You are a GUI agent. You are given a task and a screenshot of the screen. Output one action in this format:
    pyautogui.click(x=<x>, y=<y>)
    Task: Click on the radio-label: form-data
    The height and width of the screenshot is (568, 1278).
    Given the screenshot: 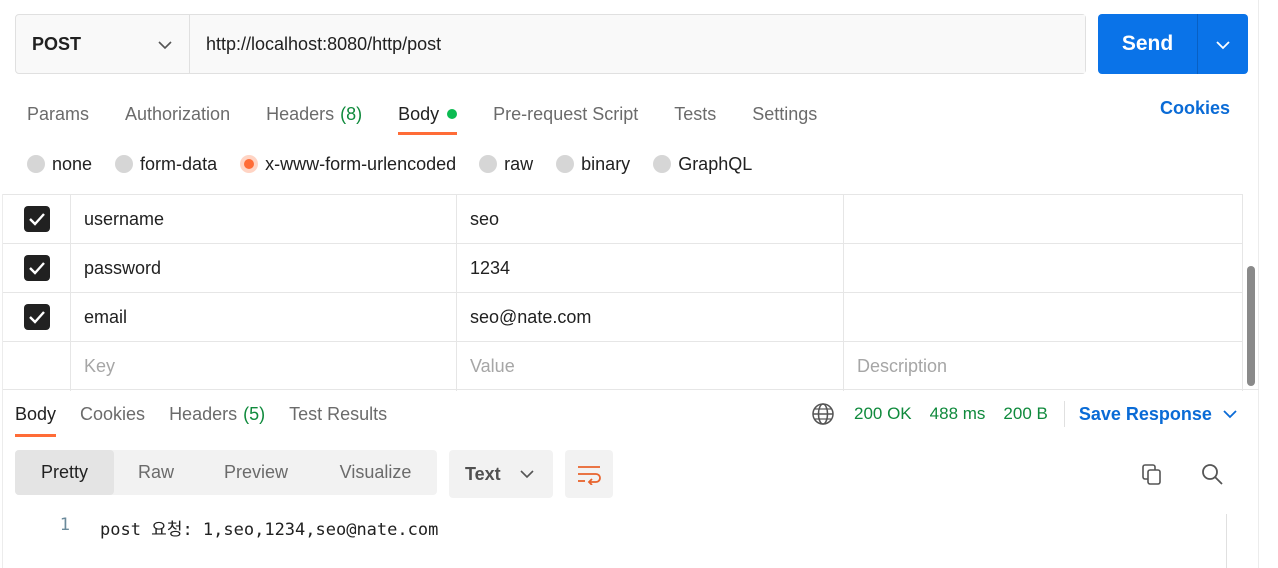 What is the action you would take?
    pyautogui.click(x=179, y=163)
    